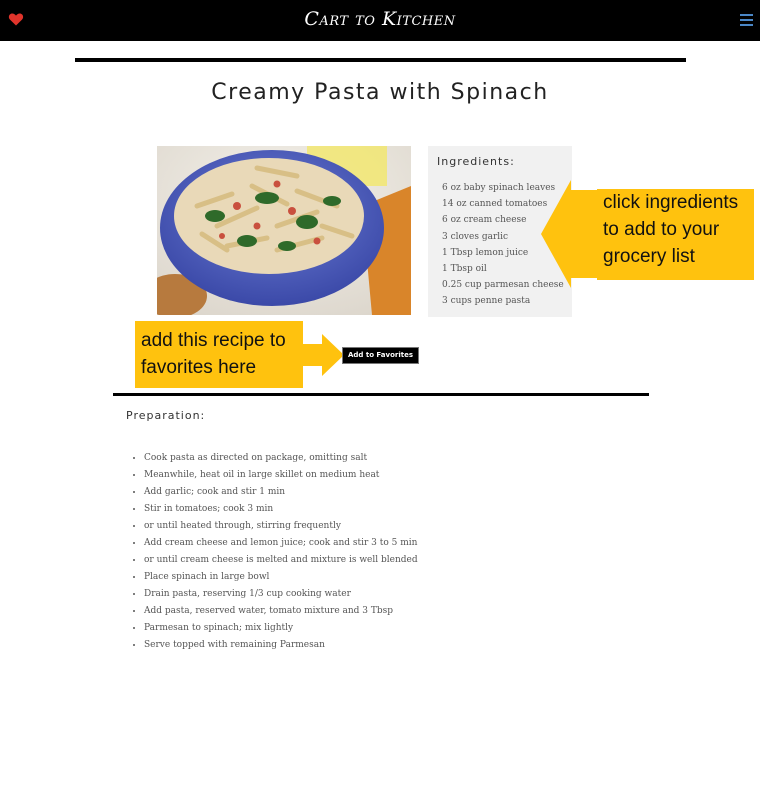 The image size is (760, 790). I want to click on ingredients-heading: Ingredients:, so click(476, 161).